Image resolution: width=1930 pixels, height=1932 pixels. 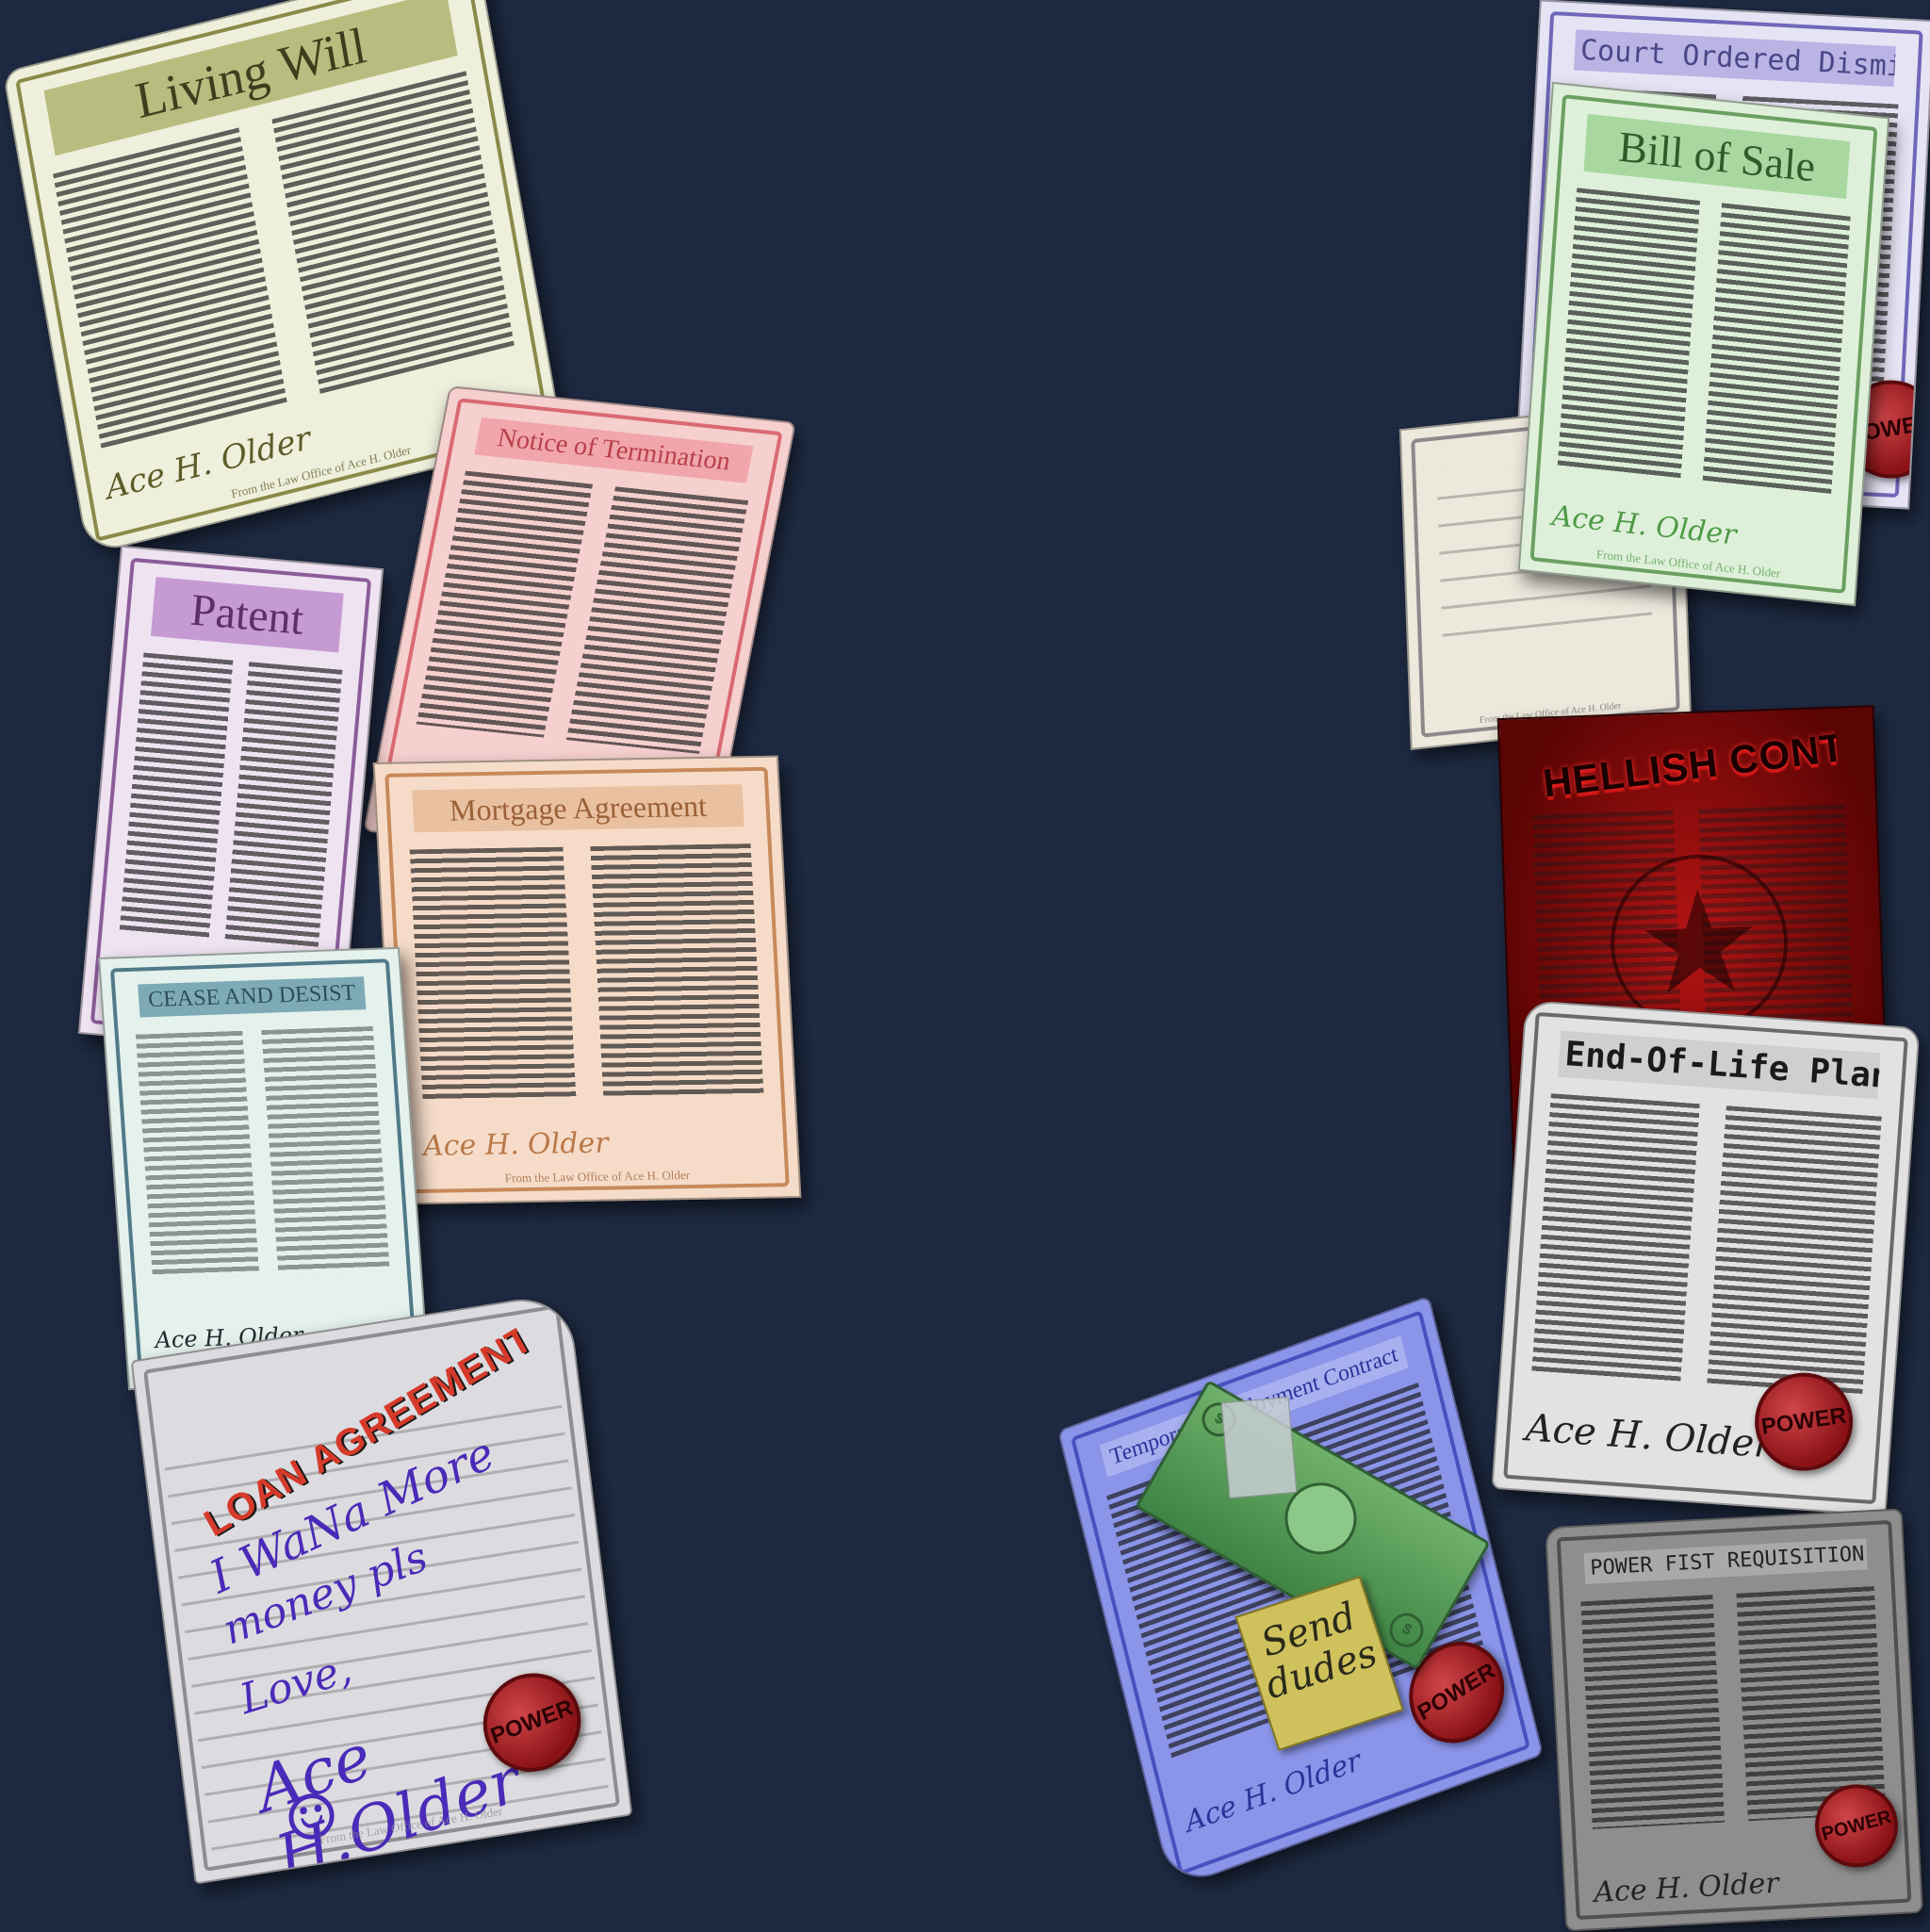 What do you see at coordinates (1725, 1561) in the screenshot?
I see `document-title: POWER FIST REQUISITION` at bounding box center [1725, 1561].